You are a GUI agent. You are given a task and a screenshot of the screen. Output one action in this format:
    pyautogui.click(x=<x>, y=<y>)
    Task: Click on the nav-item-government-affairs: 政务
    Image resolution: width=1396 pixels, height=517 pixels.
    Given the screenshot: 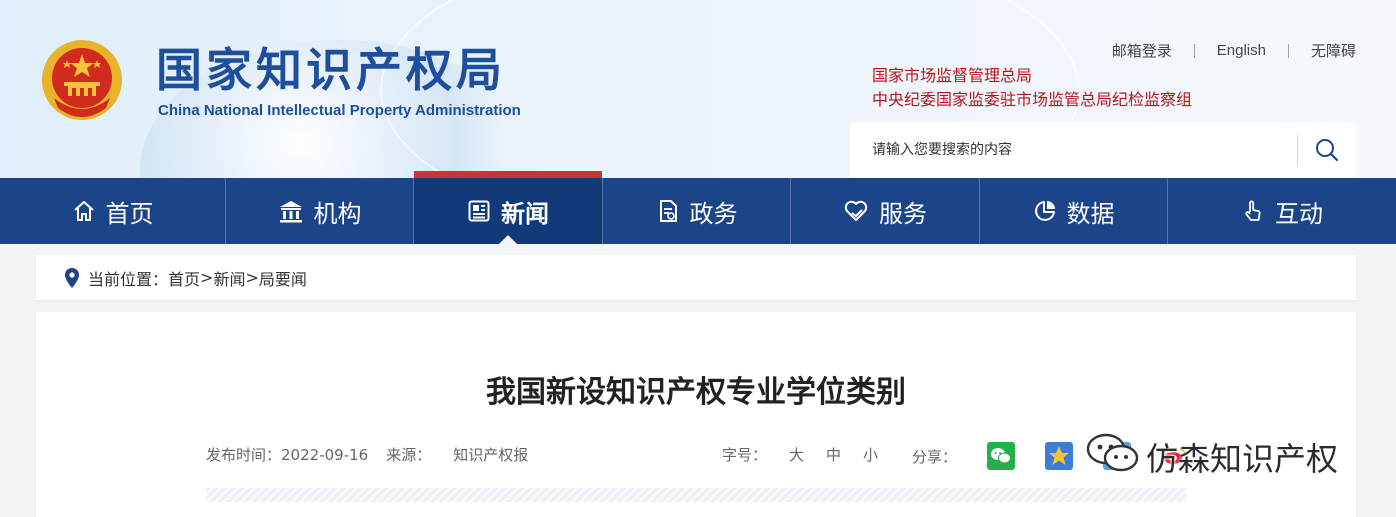 What is the action you would take?
    pyautogui.click(x=697, y=211)
    